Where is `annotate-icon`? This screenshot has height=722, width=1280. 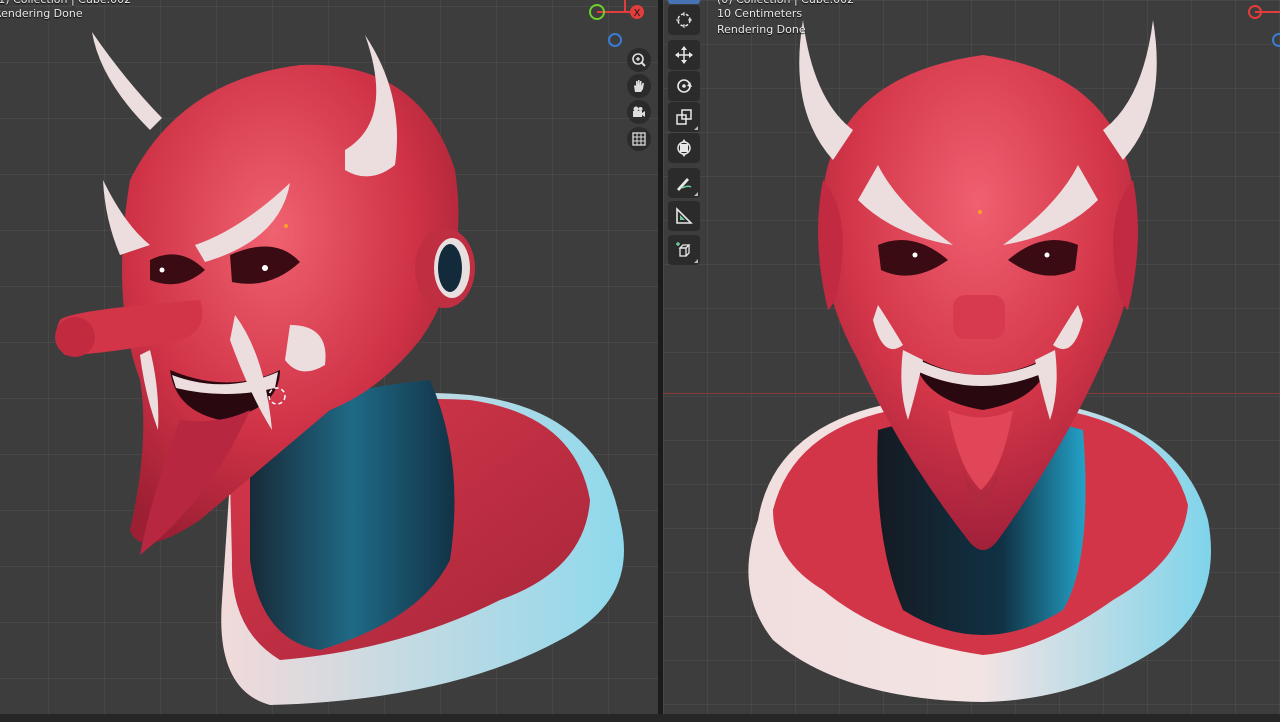 annotate-icon is located at coordinates (684, 183).